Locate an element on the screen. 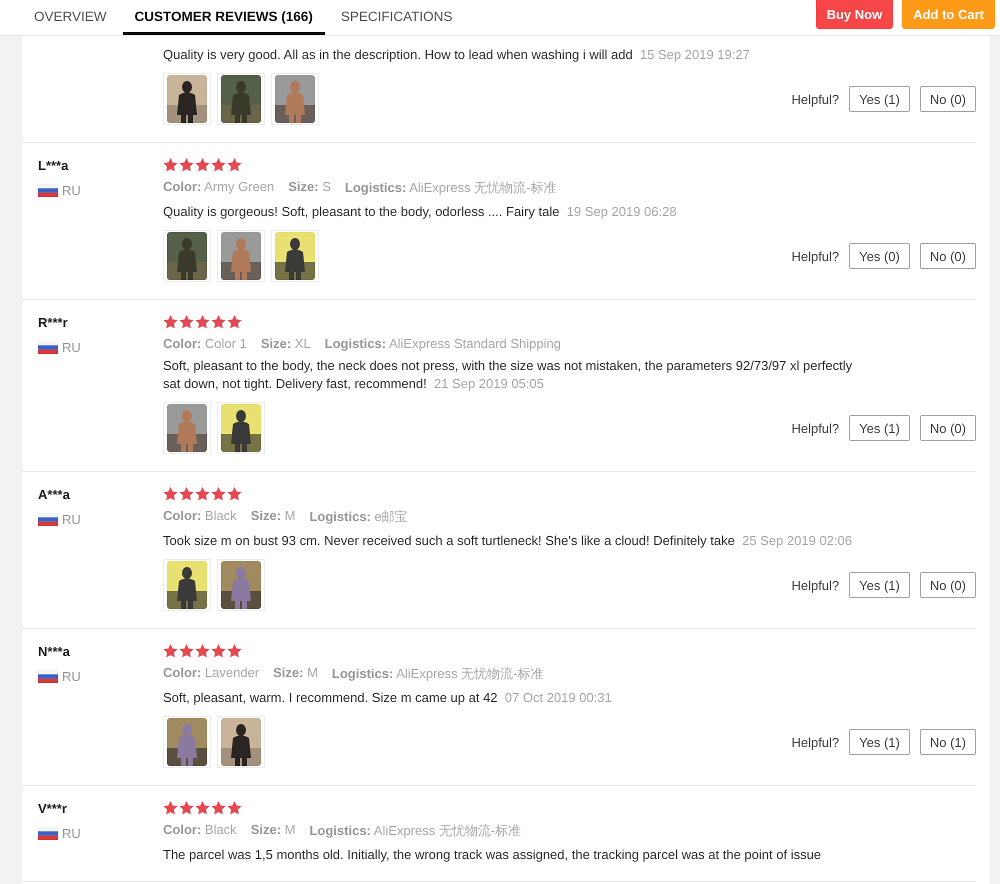 Image resolution: width=1000 pixels, height=884 pixels. review-text: Took size m on bust 93 cm. Never received such a soft turtleneck! She's like a cloud! Definitely take 25 Sep 2019 02:06 is located at coordinates (507, 541).